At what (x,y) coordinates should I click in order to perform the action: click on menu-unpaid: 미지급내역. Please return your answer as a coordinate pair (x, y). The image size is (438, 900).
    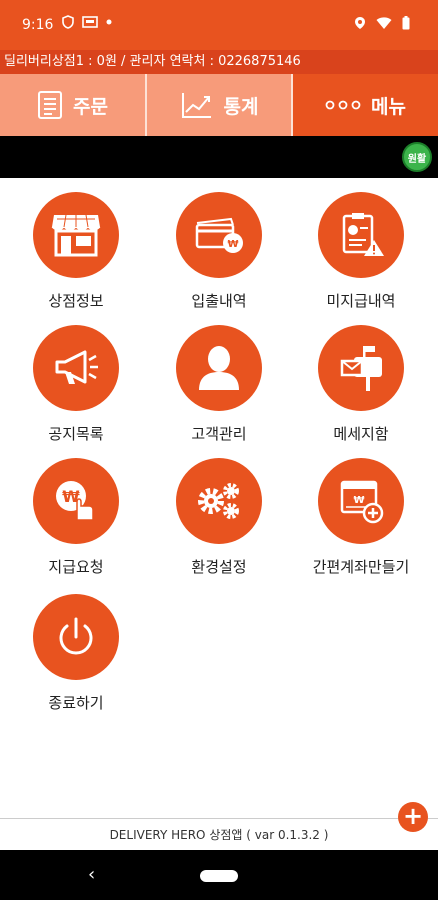
    Looking at the image, I should click on (361, 251).